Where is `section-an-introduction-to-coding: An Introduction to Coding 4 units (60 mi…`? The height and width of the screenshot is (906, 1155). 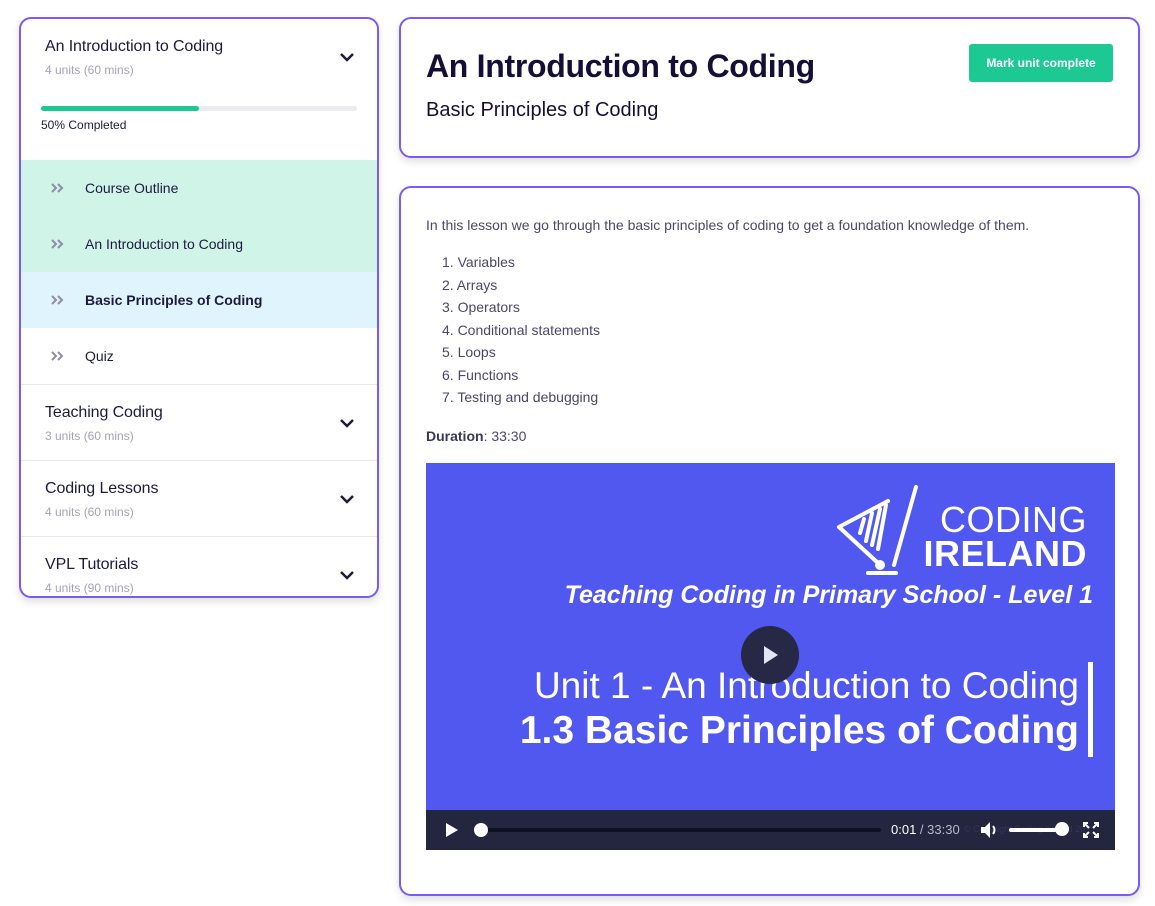 section-an-introduction-to-coding: An Introduction to Coding 4 units (60 mi… is located at coordinates (199, 202).